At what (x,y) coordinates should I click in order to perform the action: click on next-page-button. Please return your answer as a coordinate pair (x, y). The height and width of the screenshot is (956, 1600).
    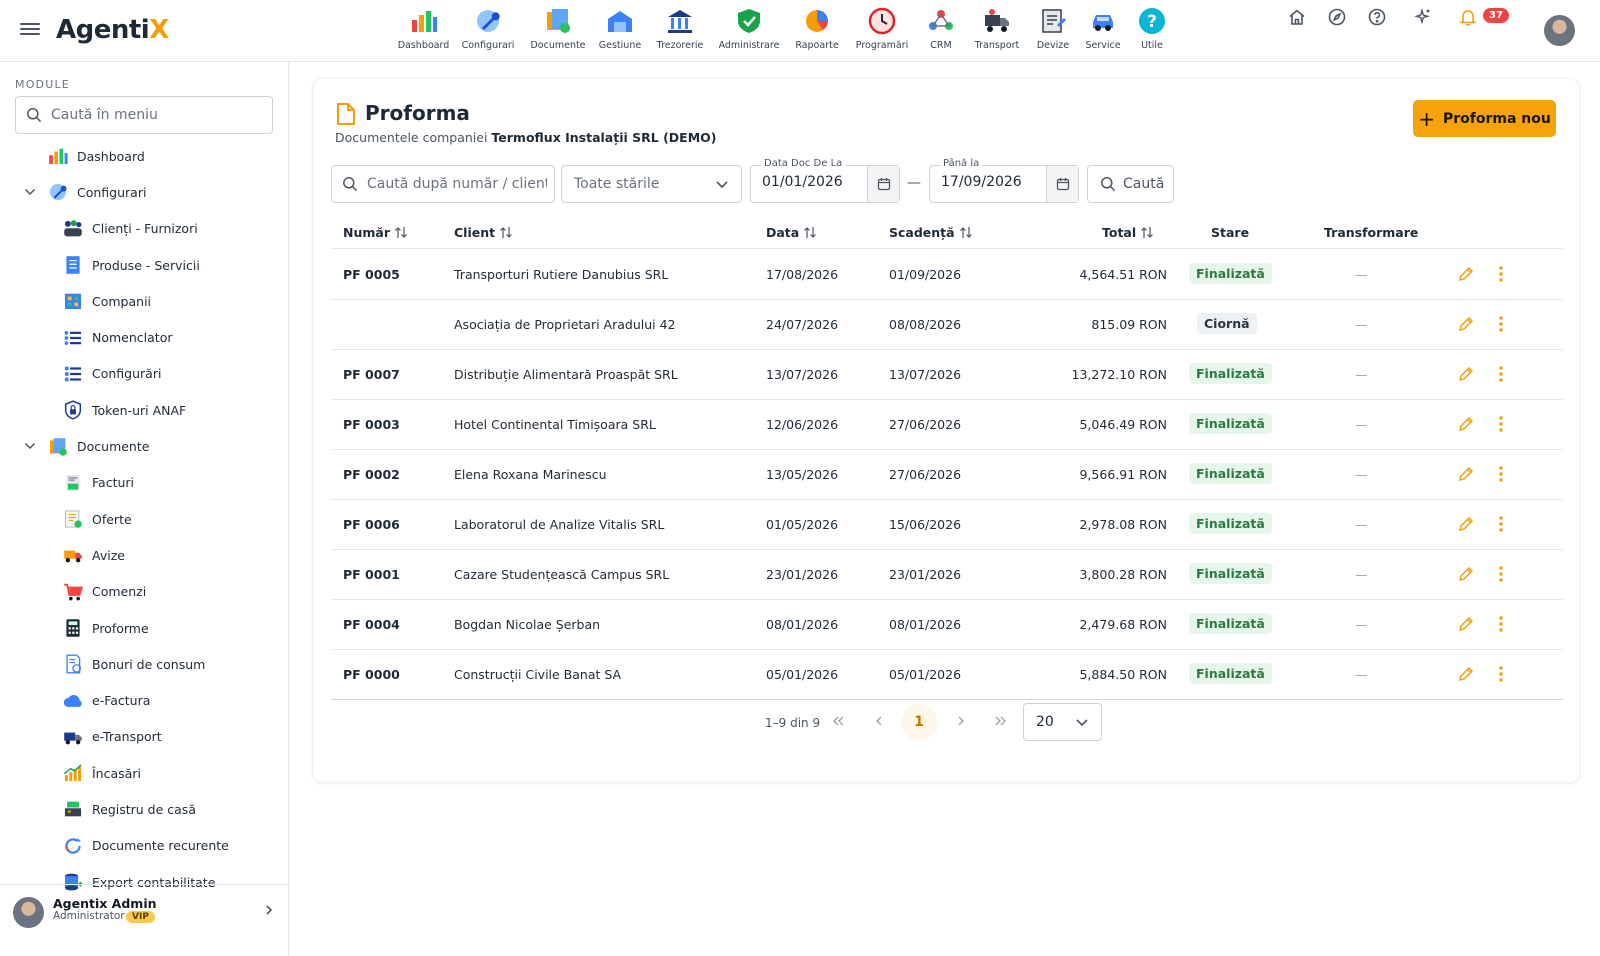
    Looking at the image, I should click on (961, 721).